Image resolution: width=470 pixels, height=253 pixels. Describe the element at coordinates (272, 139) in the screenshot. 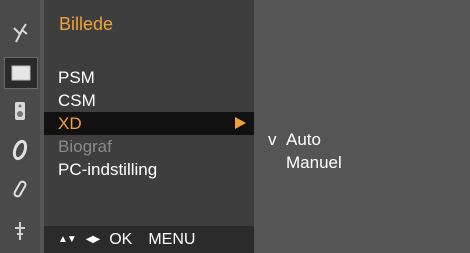

I see `checkmark: v` at that location.